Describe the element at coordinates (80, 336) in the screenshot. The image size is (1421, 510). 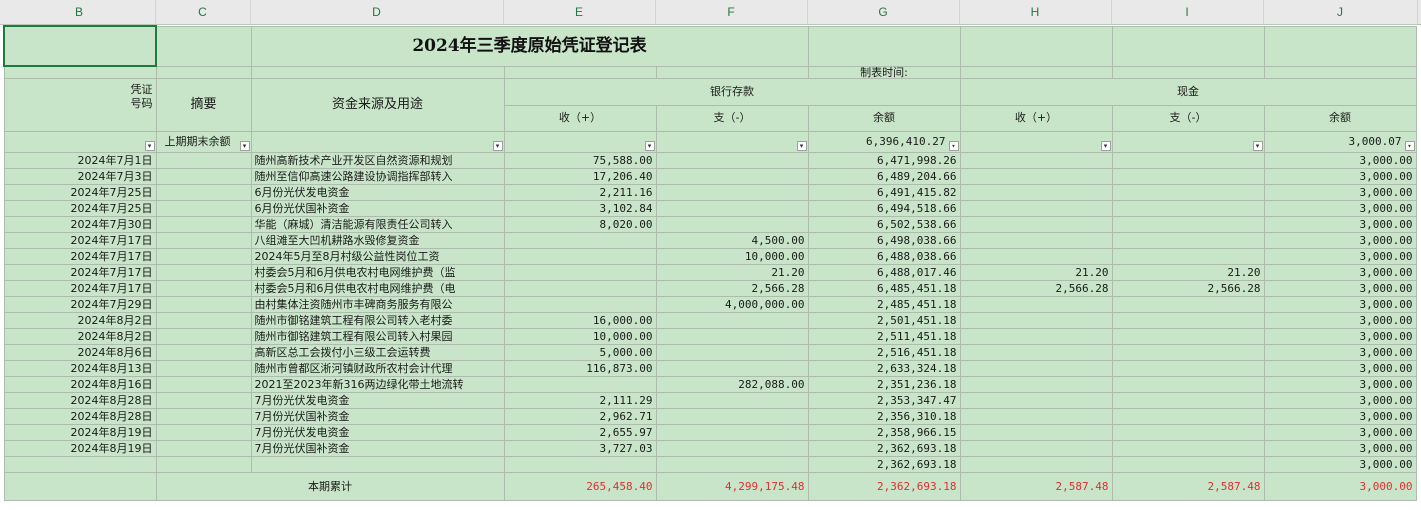
I see `voucher-date-cell: 2024年8月2日` at that location.